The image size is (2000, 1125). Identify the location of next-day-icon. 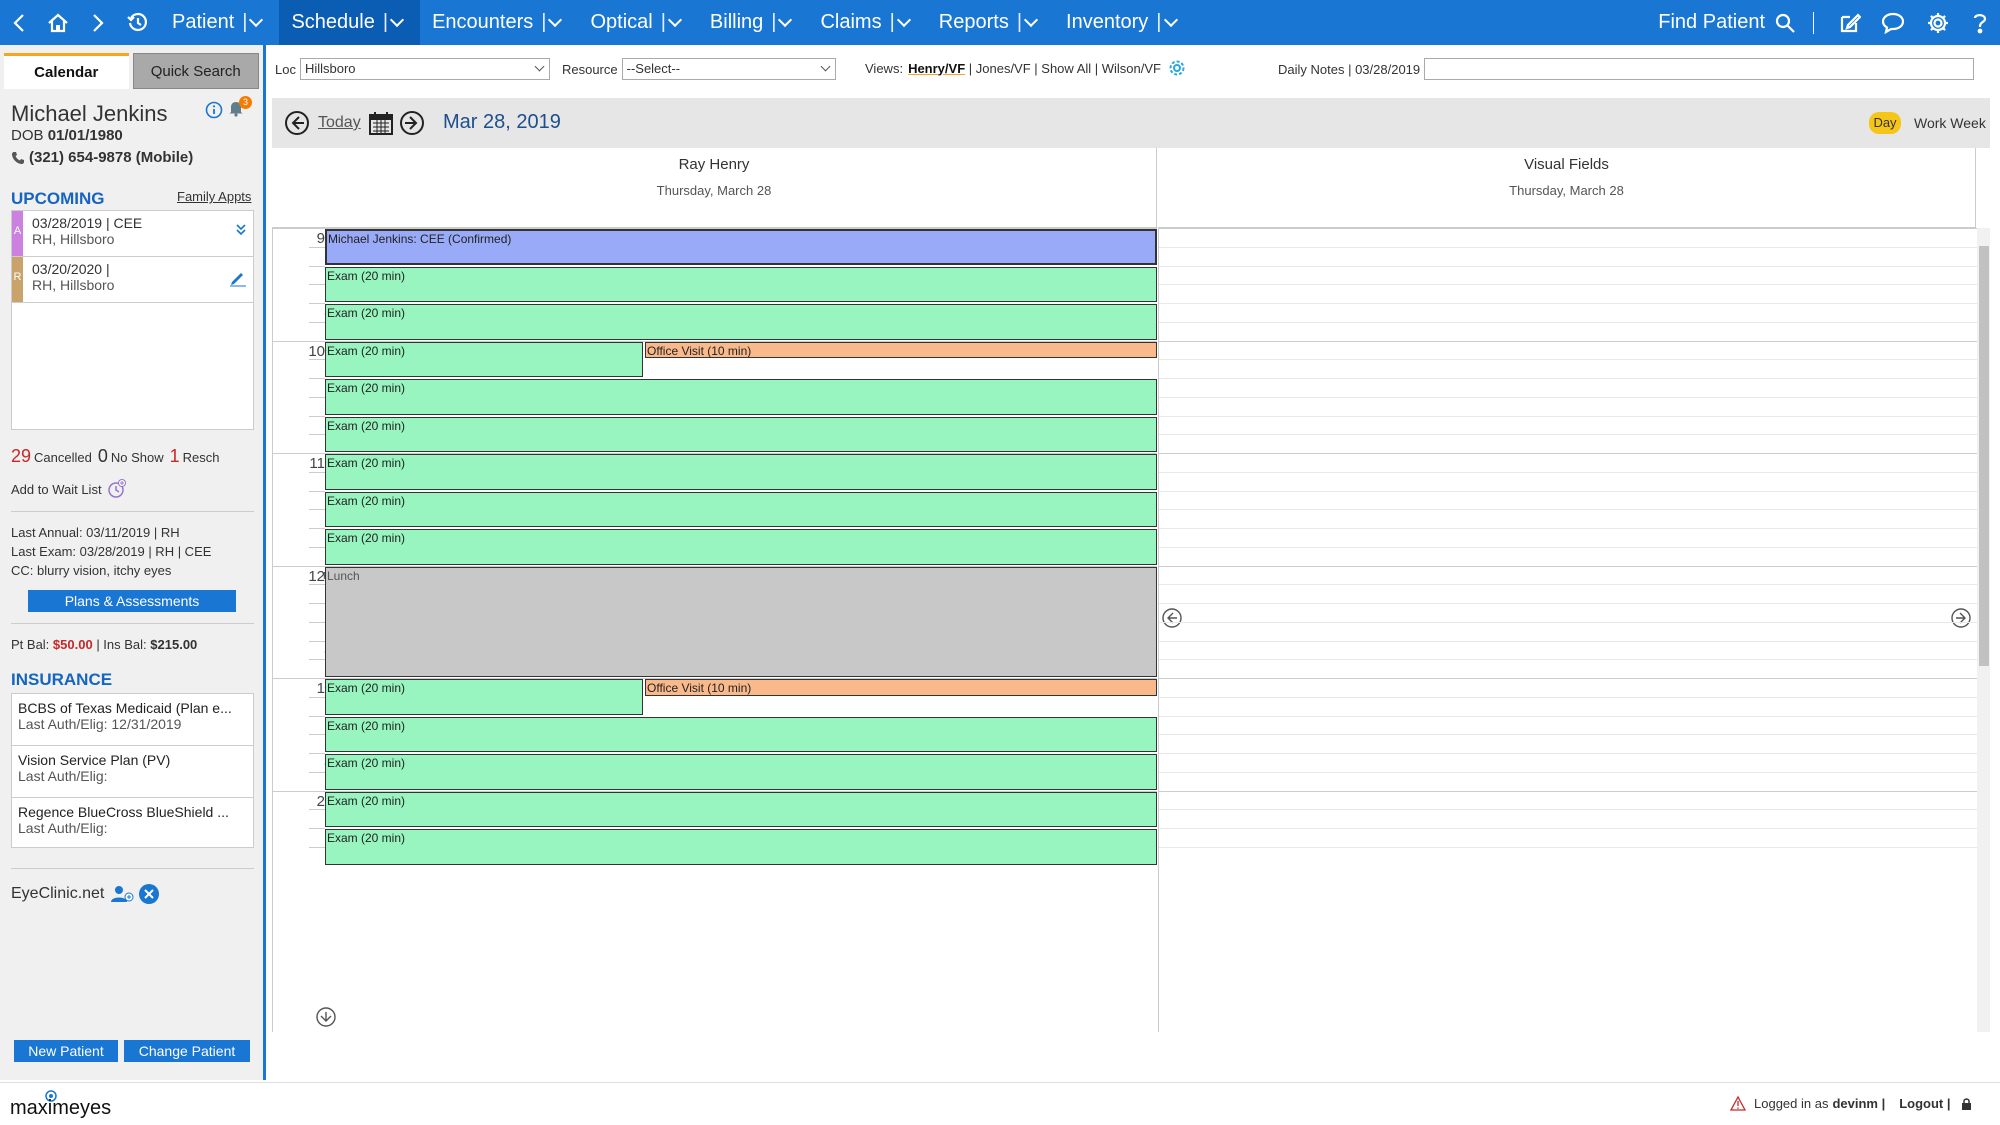
(412, 125).